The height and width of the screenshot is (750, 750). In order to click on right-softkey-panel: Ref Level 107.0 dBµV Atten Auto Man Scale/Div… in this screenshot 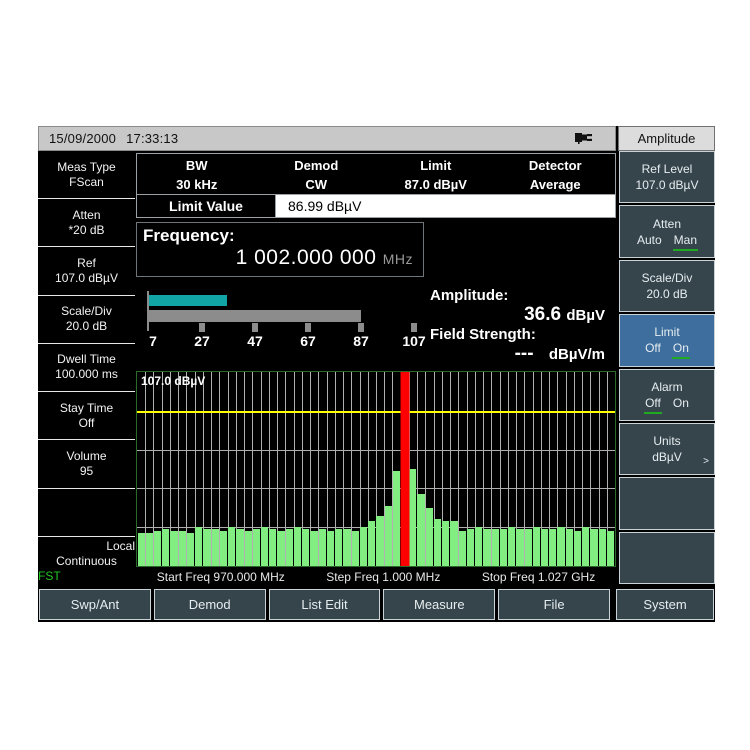, I will do `click(666, 368)`.